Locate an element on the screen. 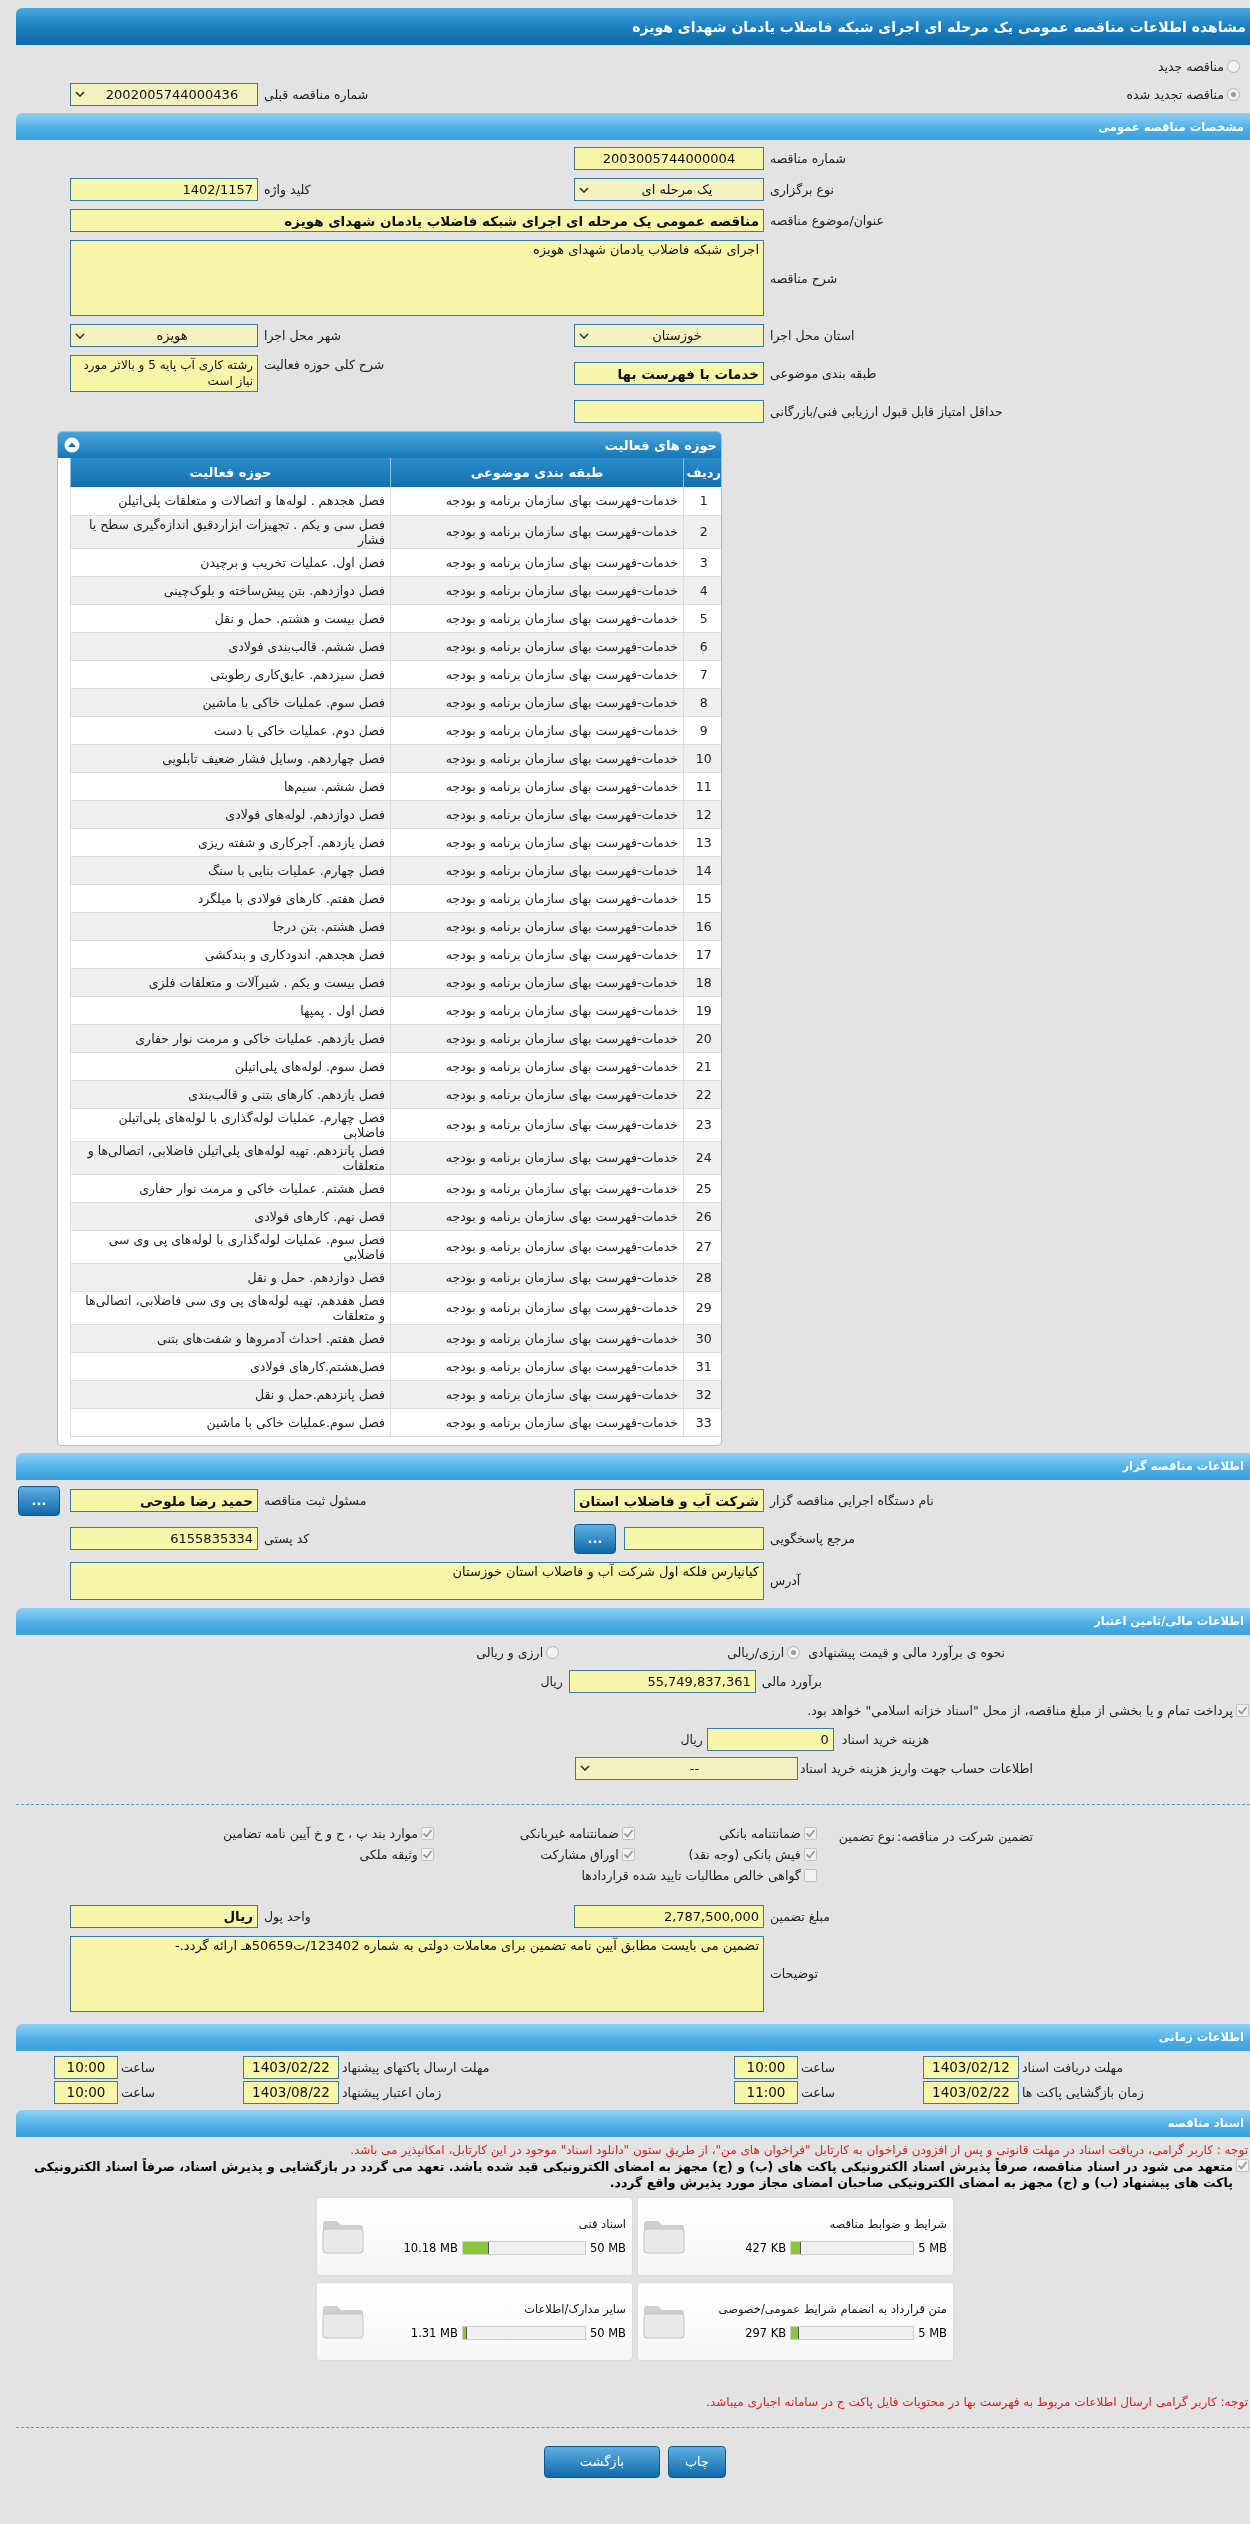 The width and height of the screenshot is (1250, 2524). dropdown: یک مرحله ای is located at coordinates (669, 189).